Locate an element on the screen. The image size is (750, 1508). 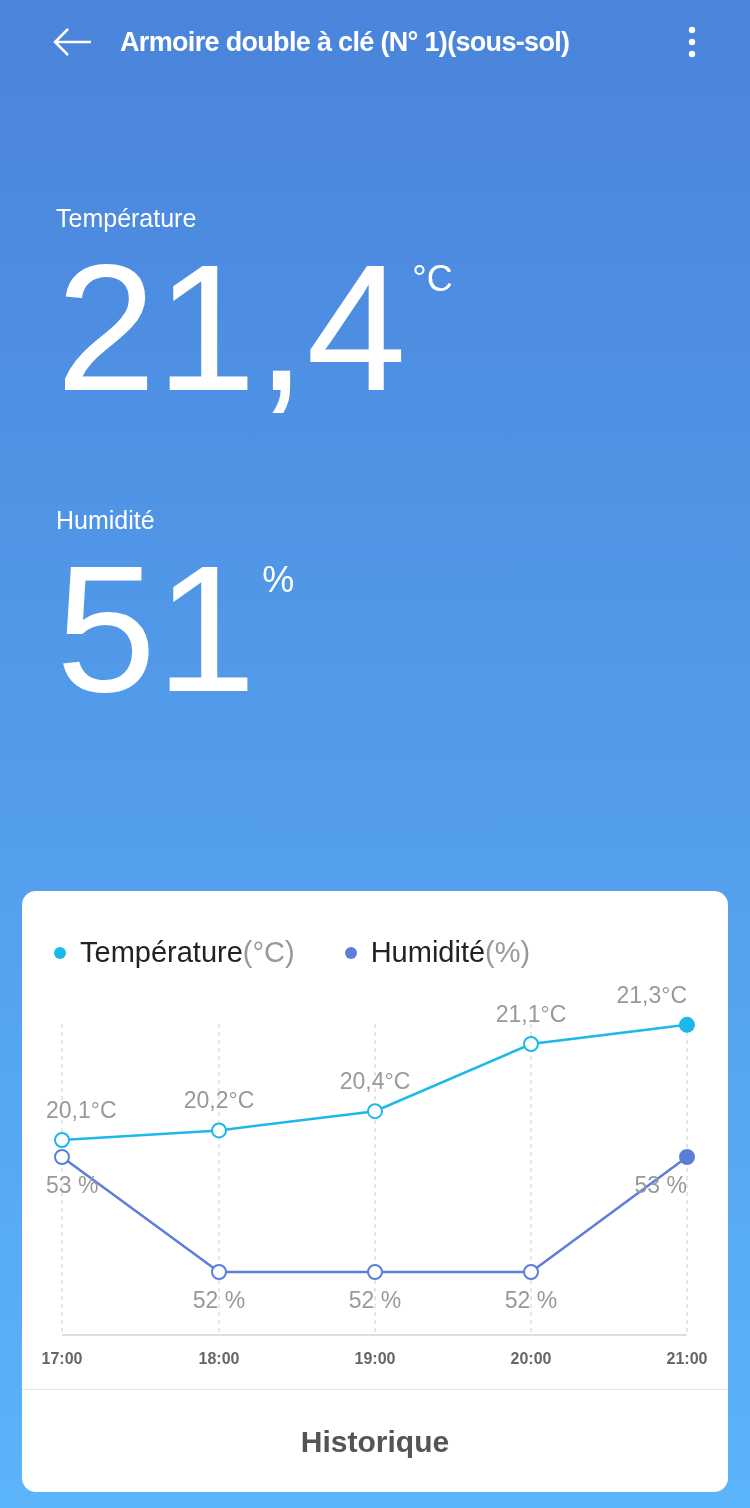
legend-label: Température(°C) is located at coordinates (187, 953).